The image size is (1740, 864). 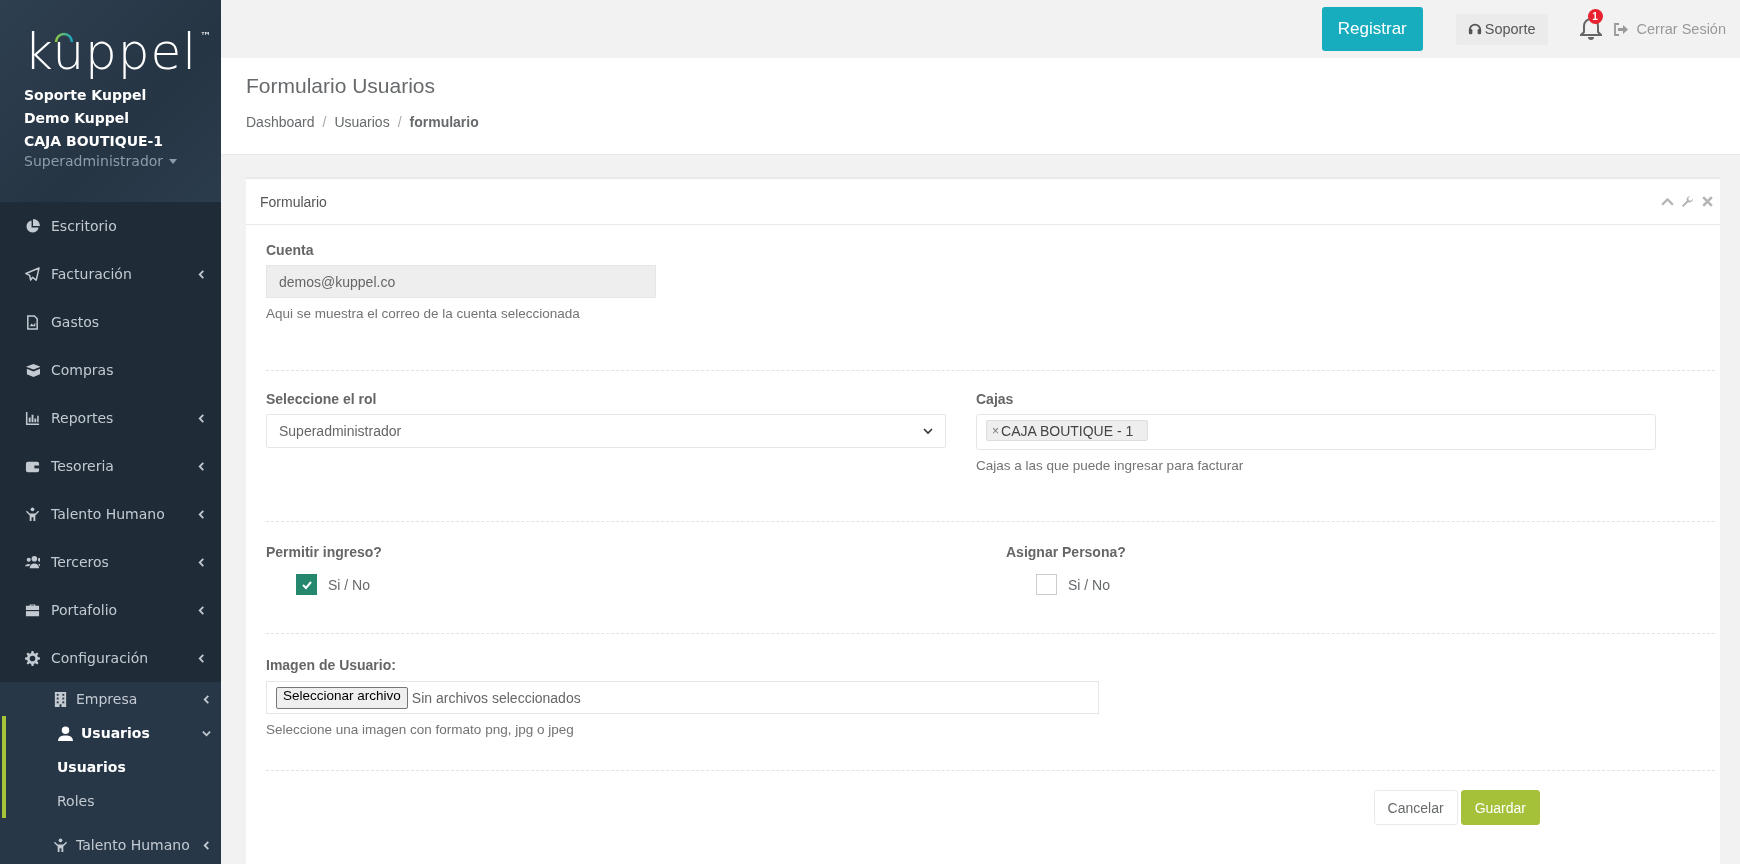 I want to click on account-field: demos@kuppel.co, so click(x=461, y=281).